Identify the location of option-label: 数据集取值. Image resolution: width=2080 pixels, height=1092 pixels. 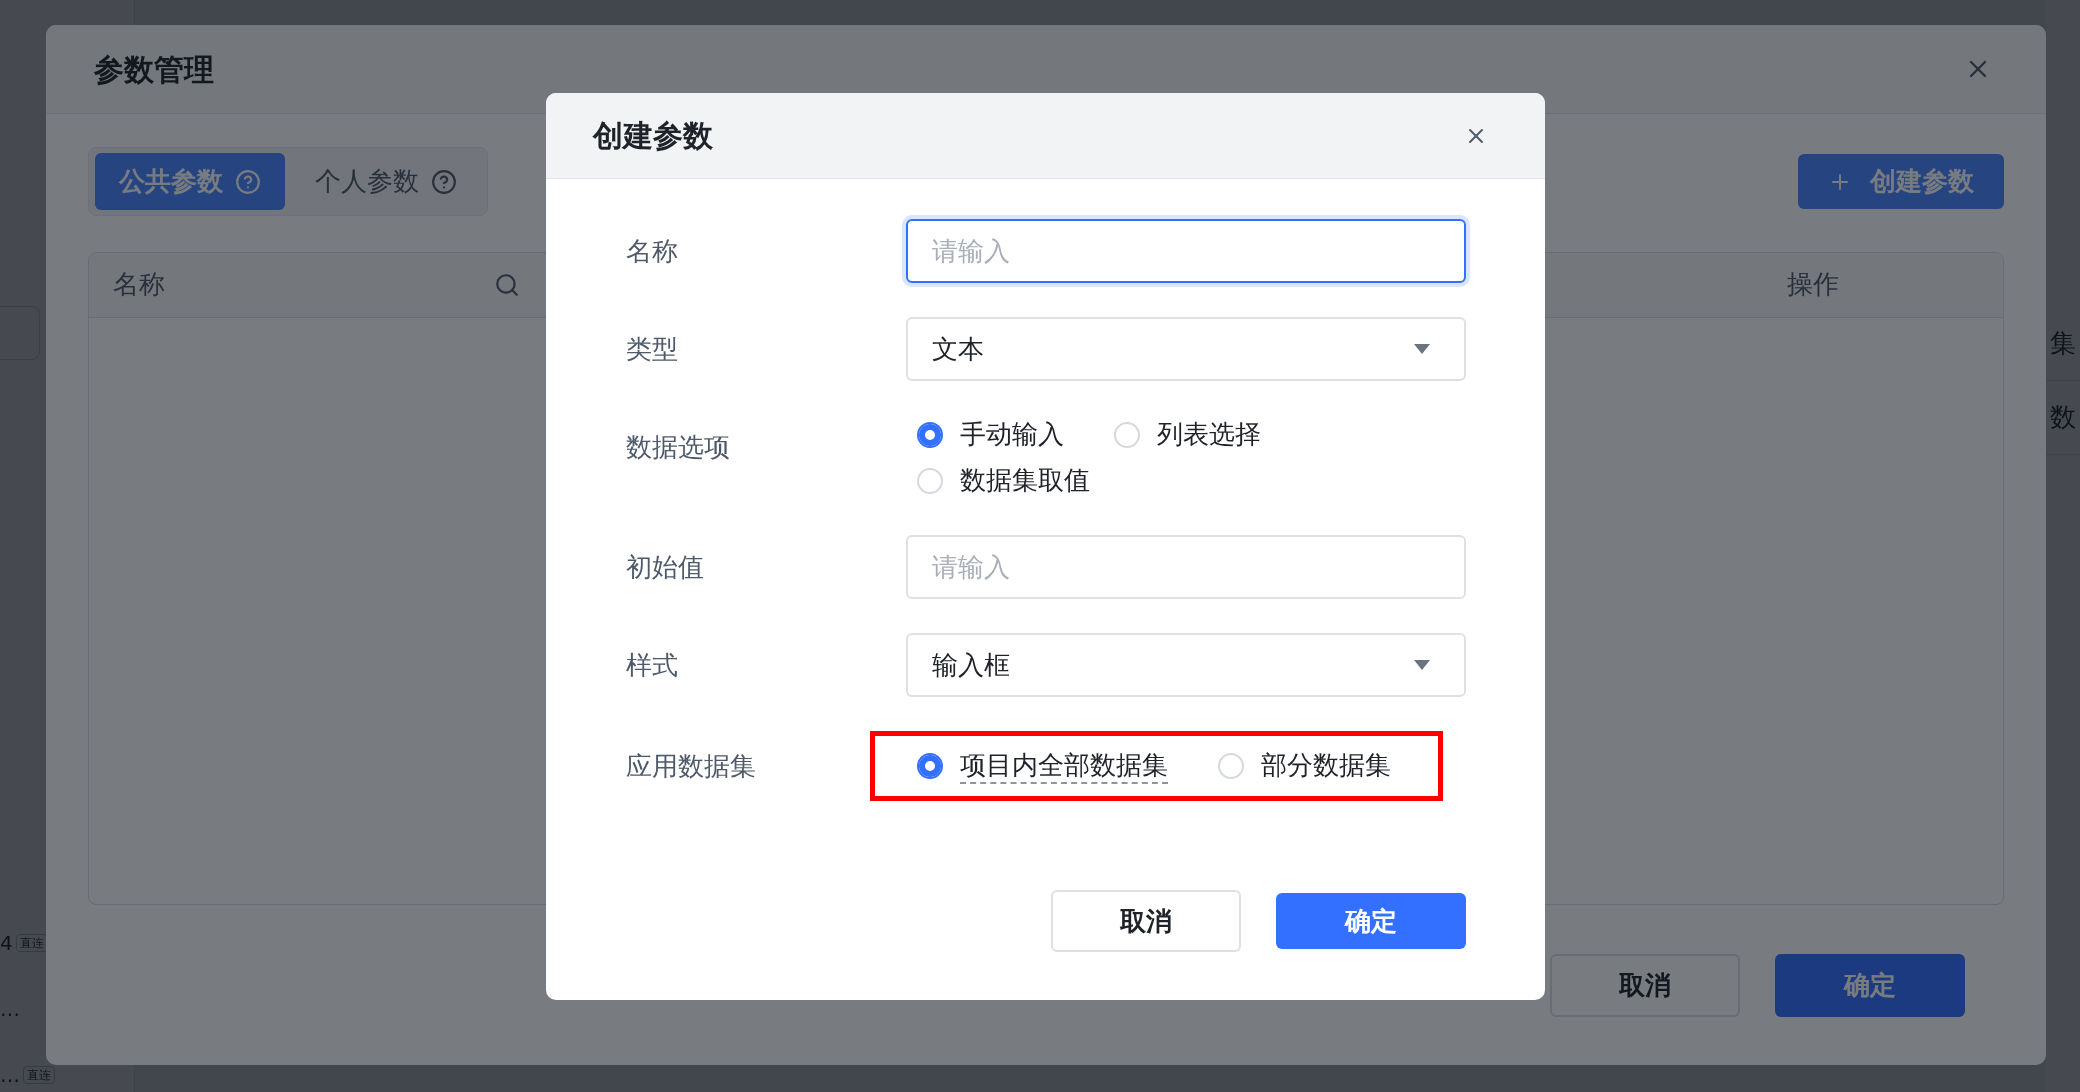
(1025, 481).